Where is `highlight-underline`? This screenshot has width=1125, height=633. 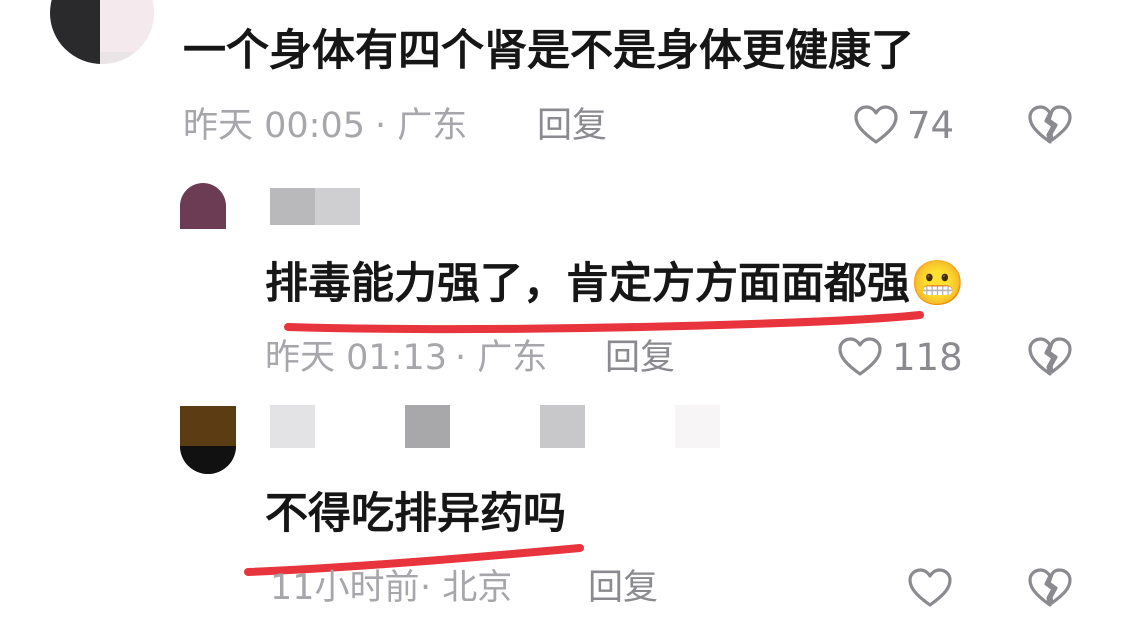
highlight-underline is located at coordinates (604, 322).